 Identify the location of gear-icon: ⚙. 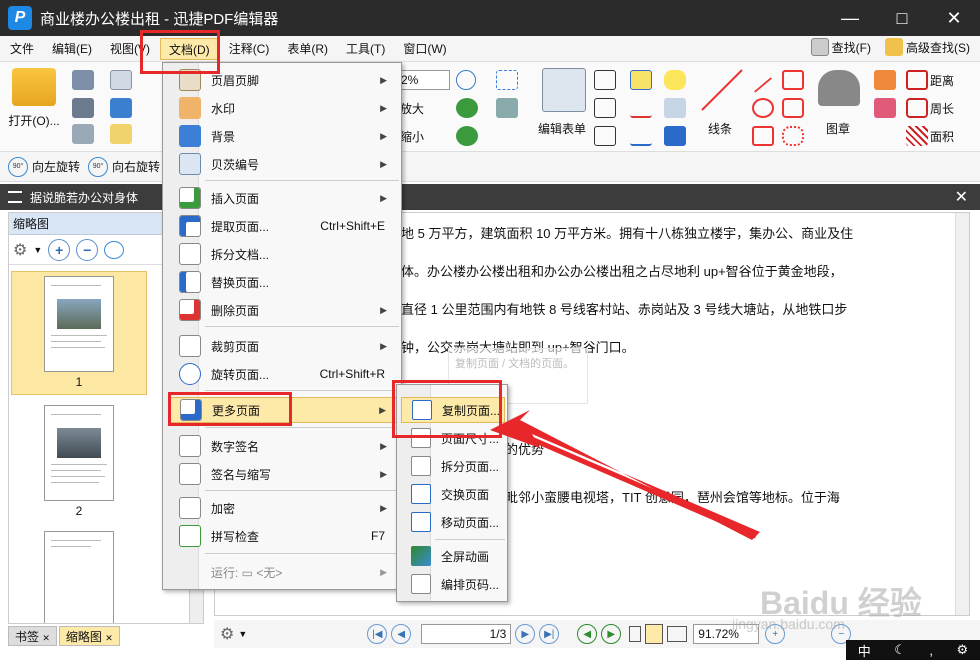
(20, 250).